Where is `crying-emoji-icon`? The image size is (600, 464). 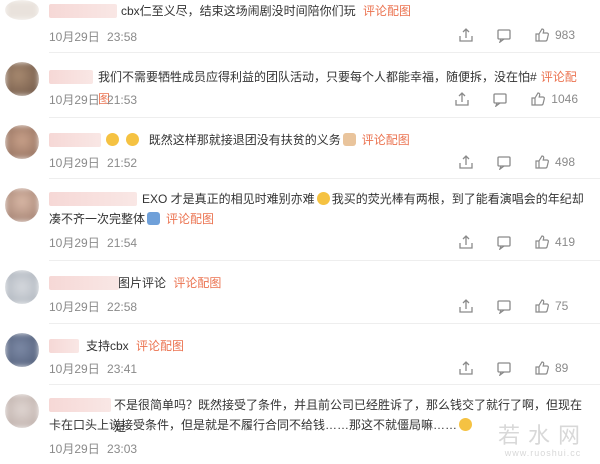
crying-emoji-icon is located at coordinates (323, 198).